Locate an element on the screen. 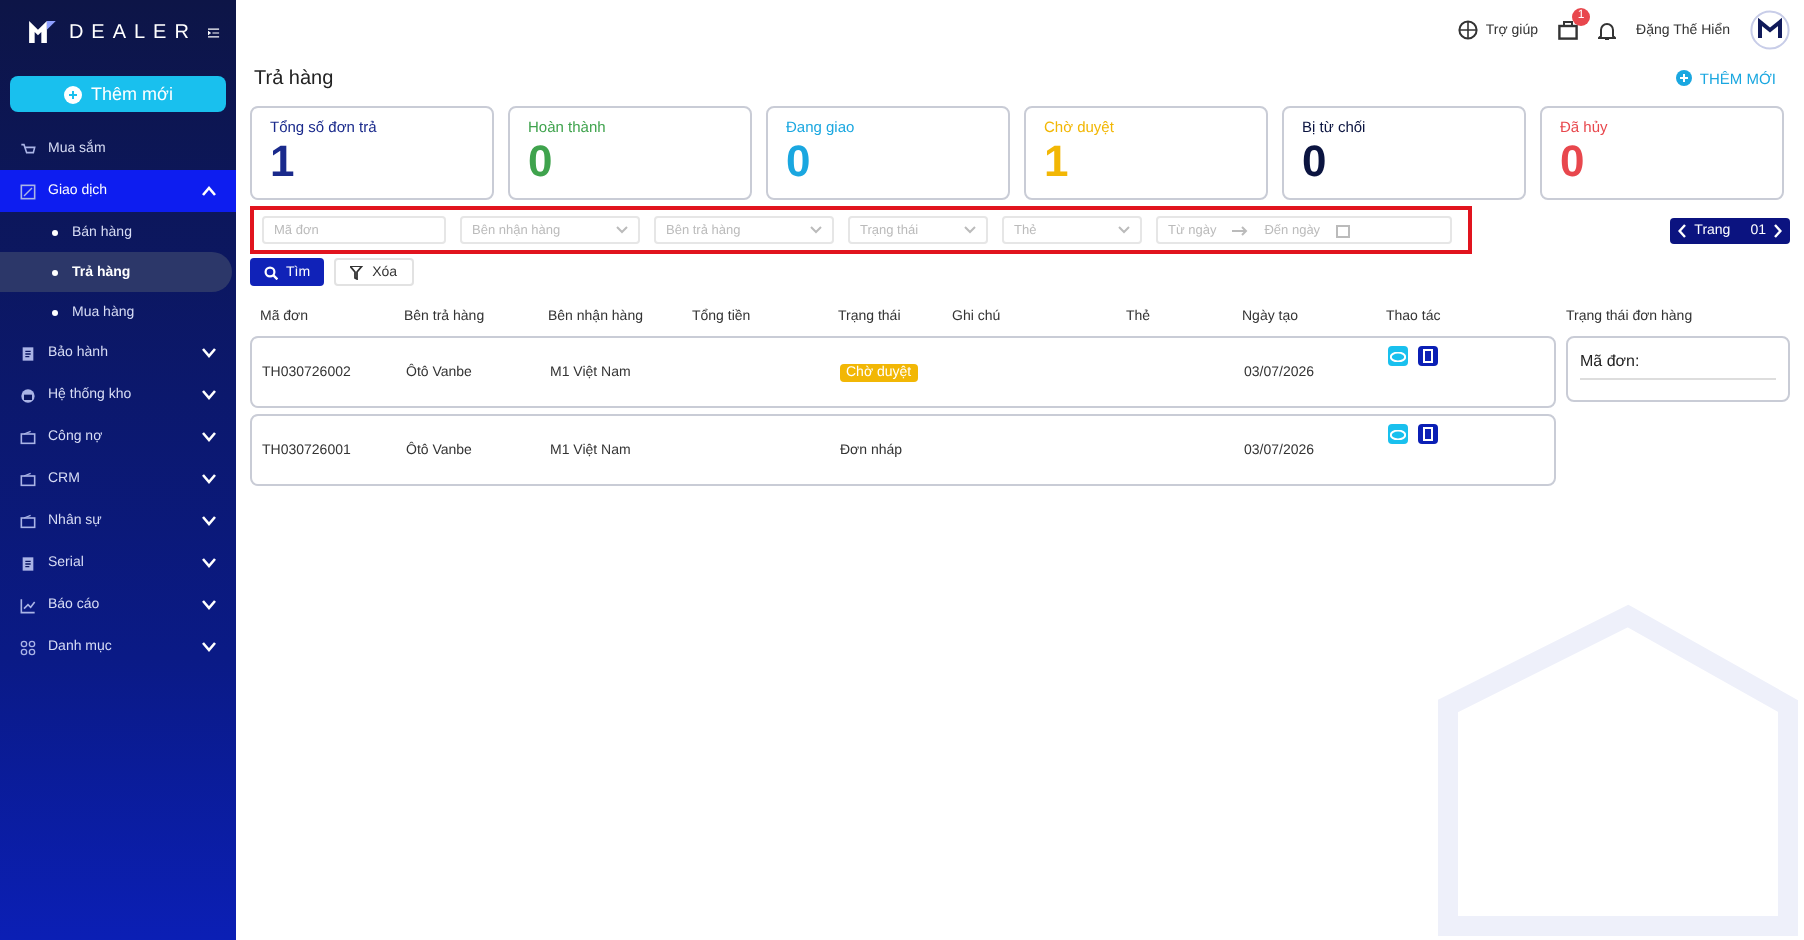 The width and height of the screenshot is (1804, 940). chevron-right-icon is located at coordinates (1778, 230).